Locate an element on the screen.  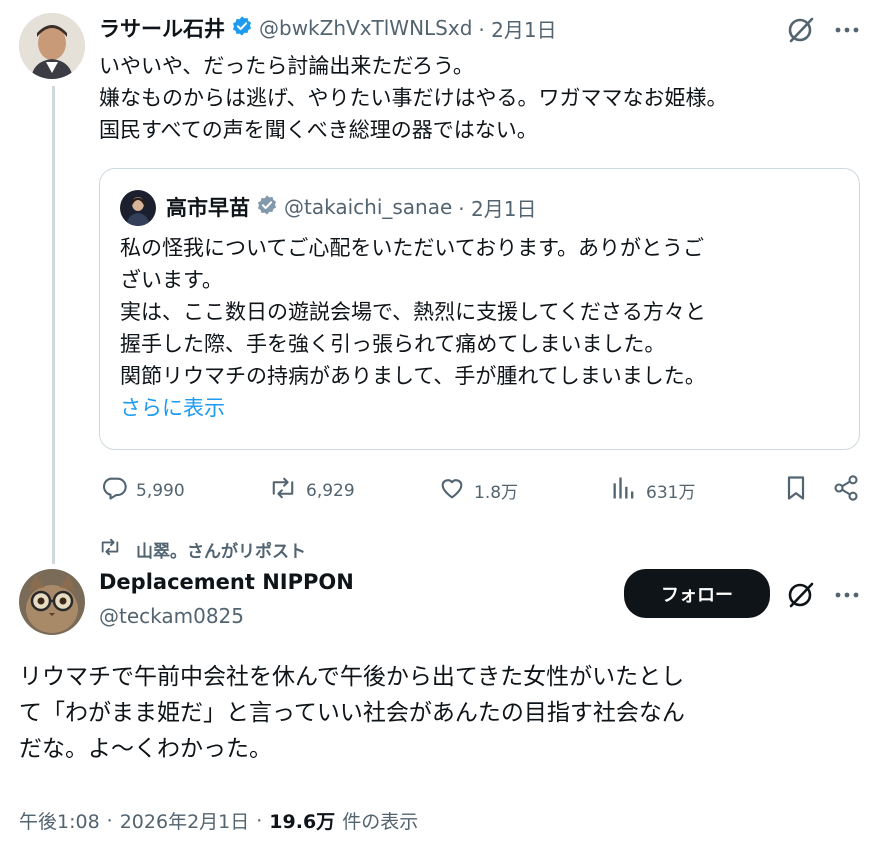
reply-icon is located at coordinates (114, 490).